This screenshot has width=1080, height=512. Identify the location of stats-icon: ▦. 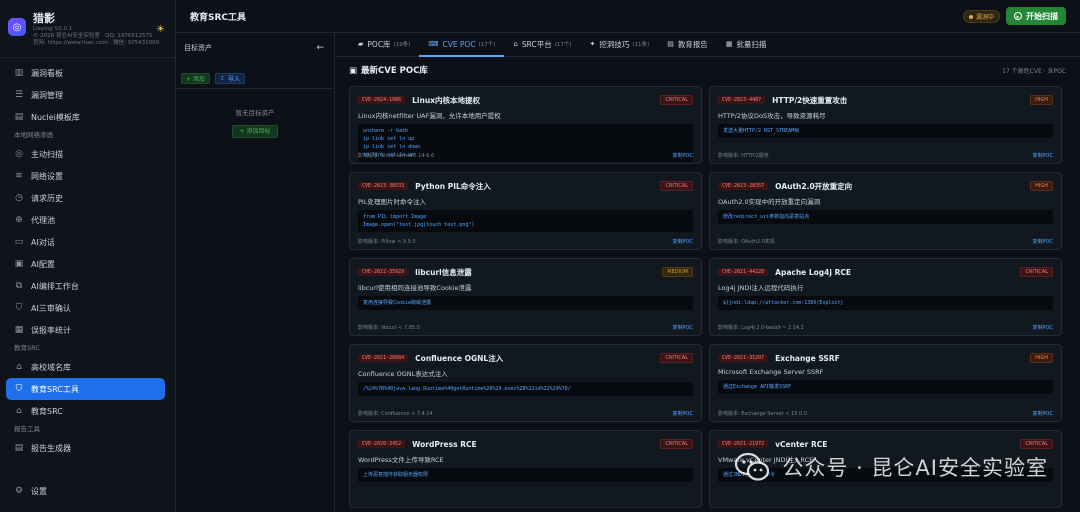
(19, 330).